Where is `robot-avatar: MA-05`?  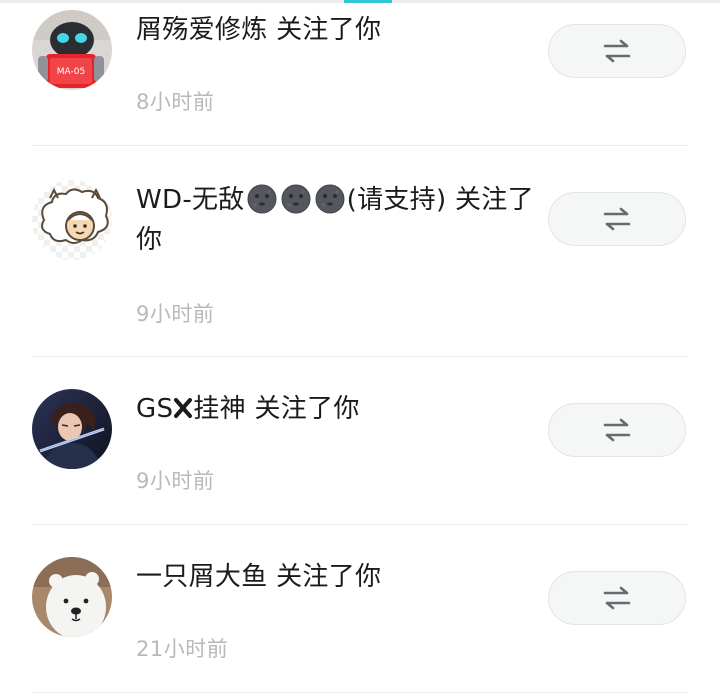
robot-avatar: MA-05 is located at coordinates (72, 50).